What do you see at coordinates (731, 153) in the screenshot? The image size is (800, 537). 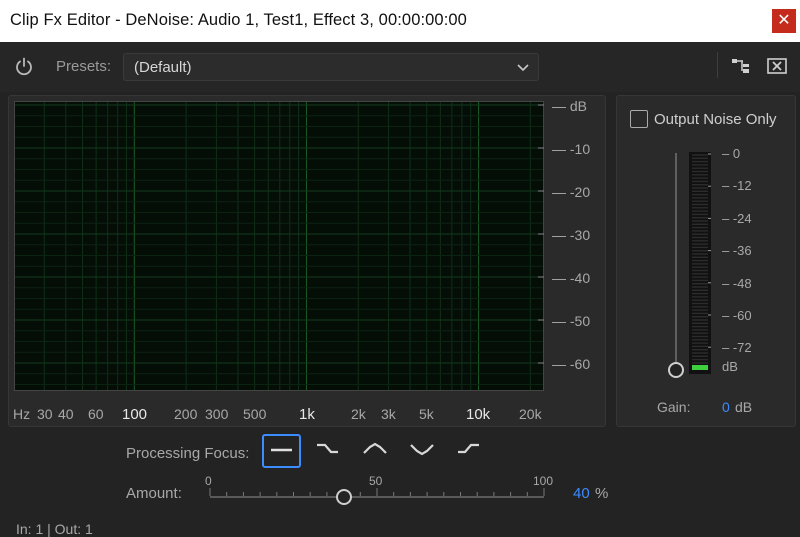 I see `meter-label: – 0` at bounding box center [731, 153].